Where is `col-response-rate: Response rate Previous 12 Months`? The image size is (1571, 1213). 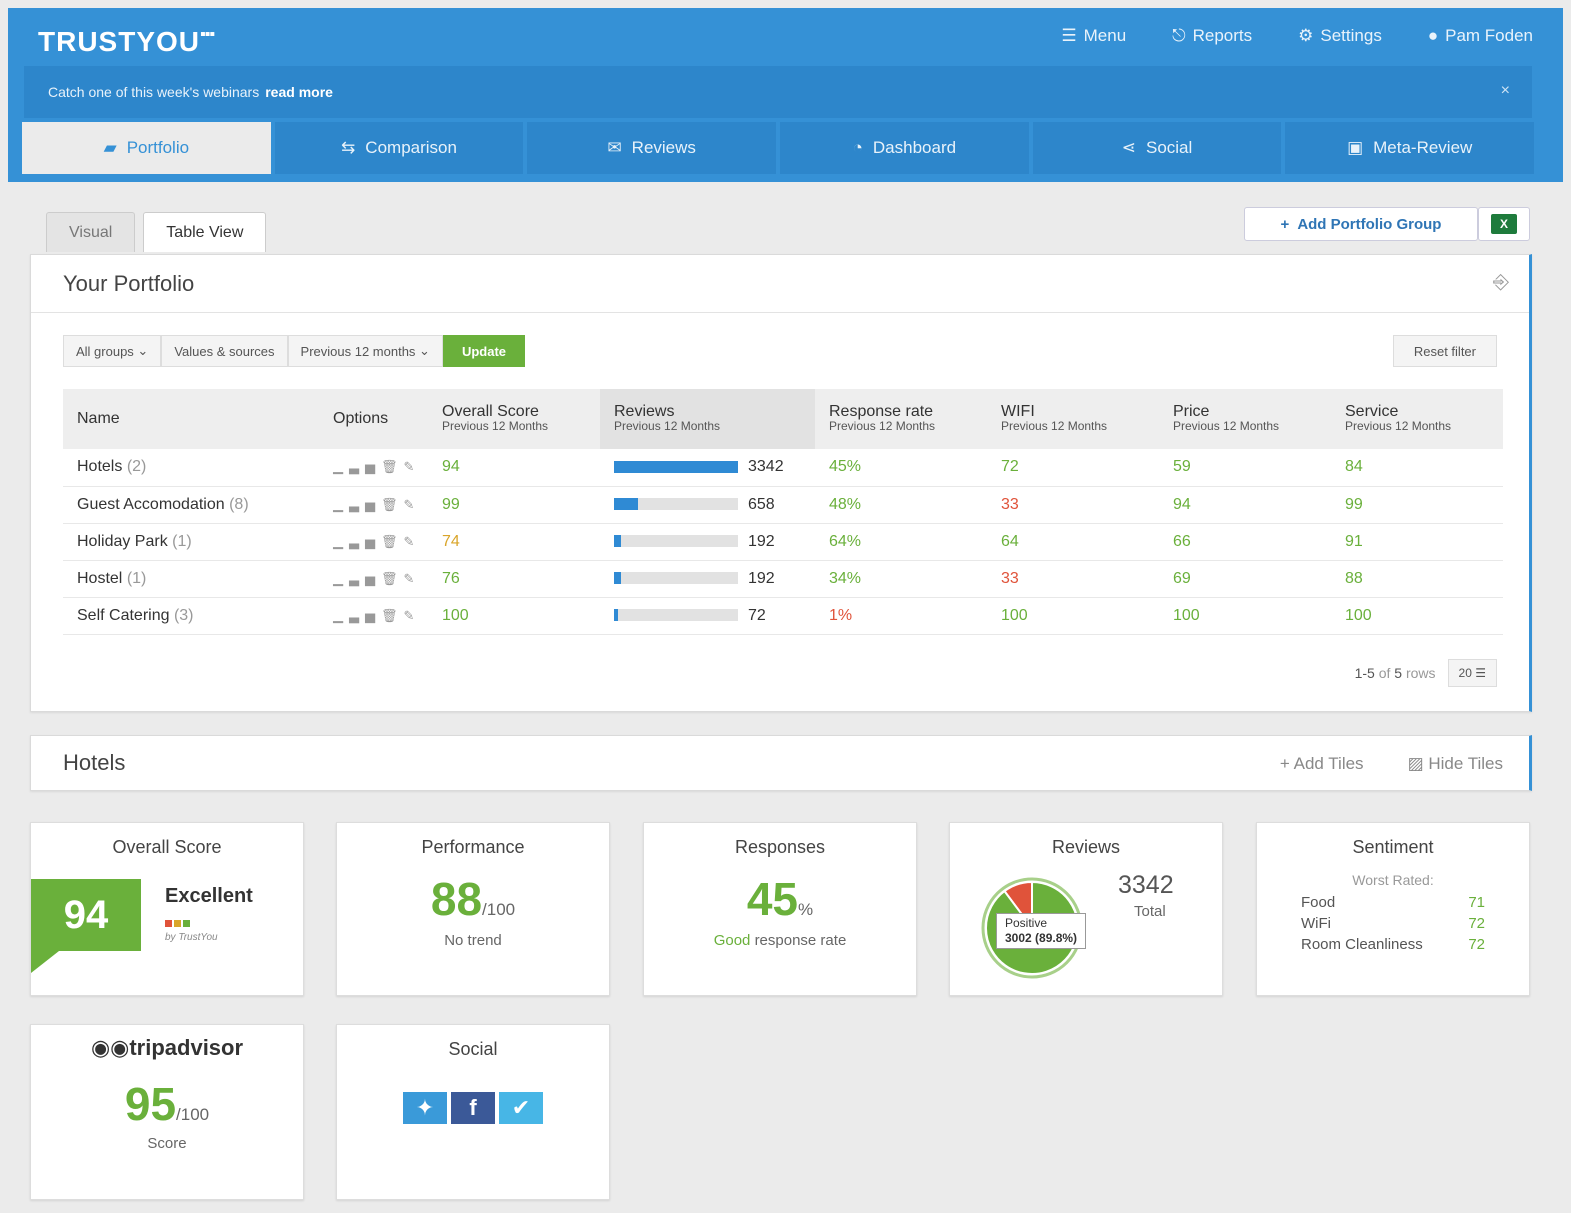
col-response-rate: Response rate Previous 12 Months is located at coordinates (901, 419).